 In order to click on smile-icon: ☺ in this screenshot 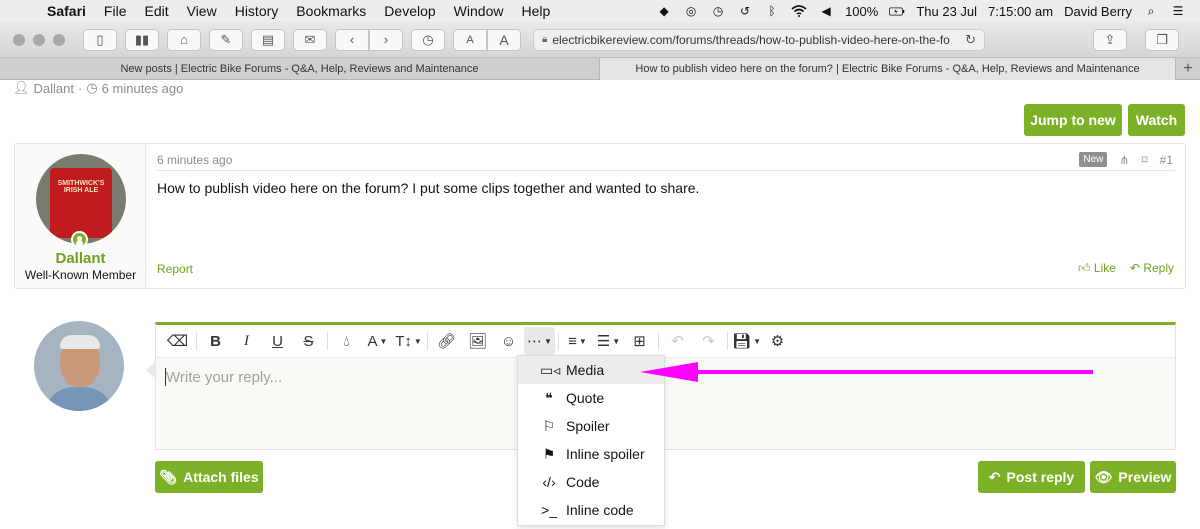, I will do `click(508, 341)`.